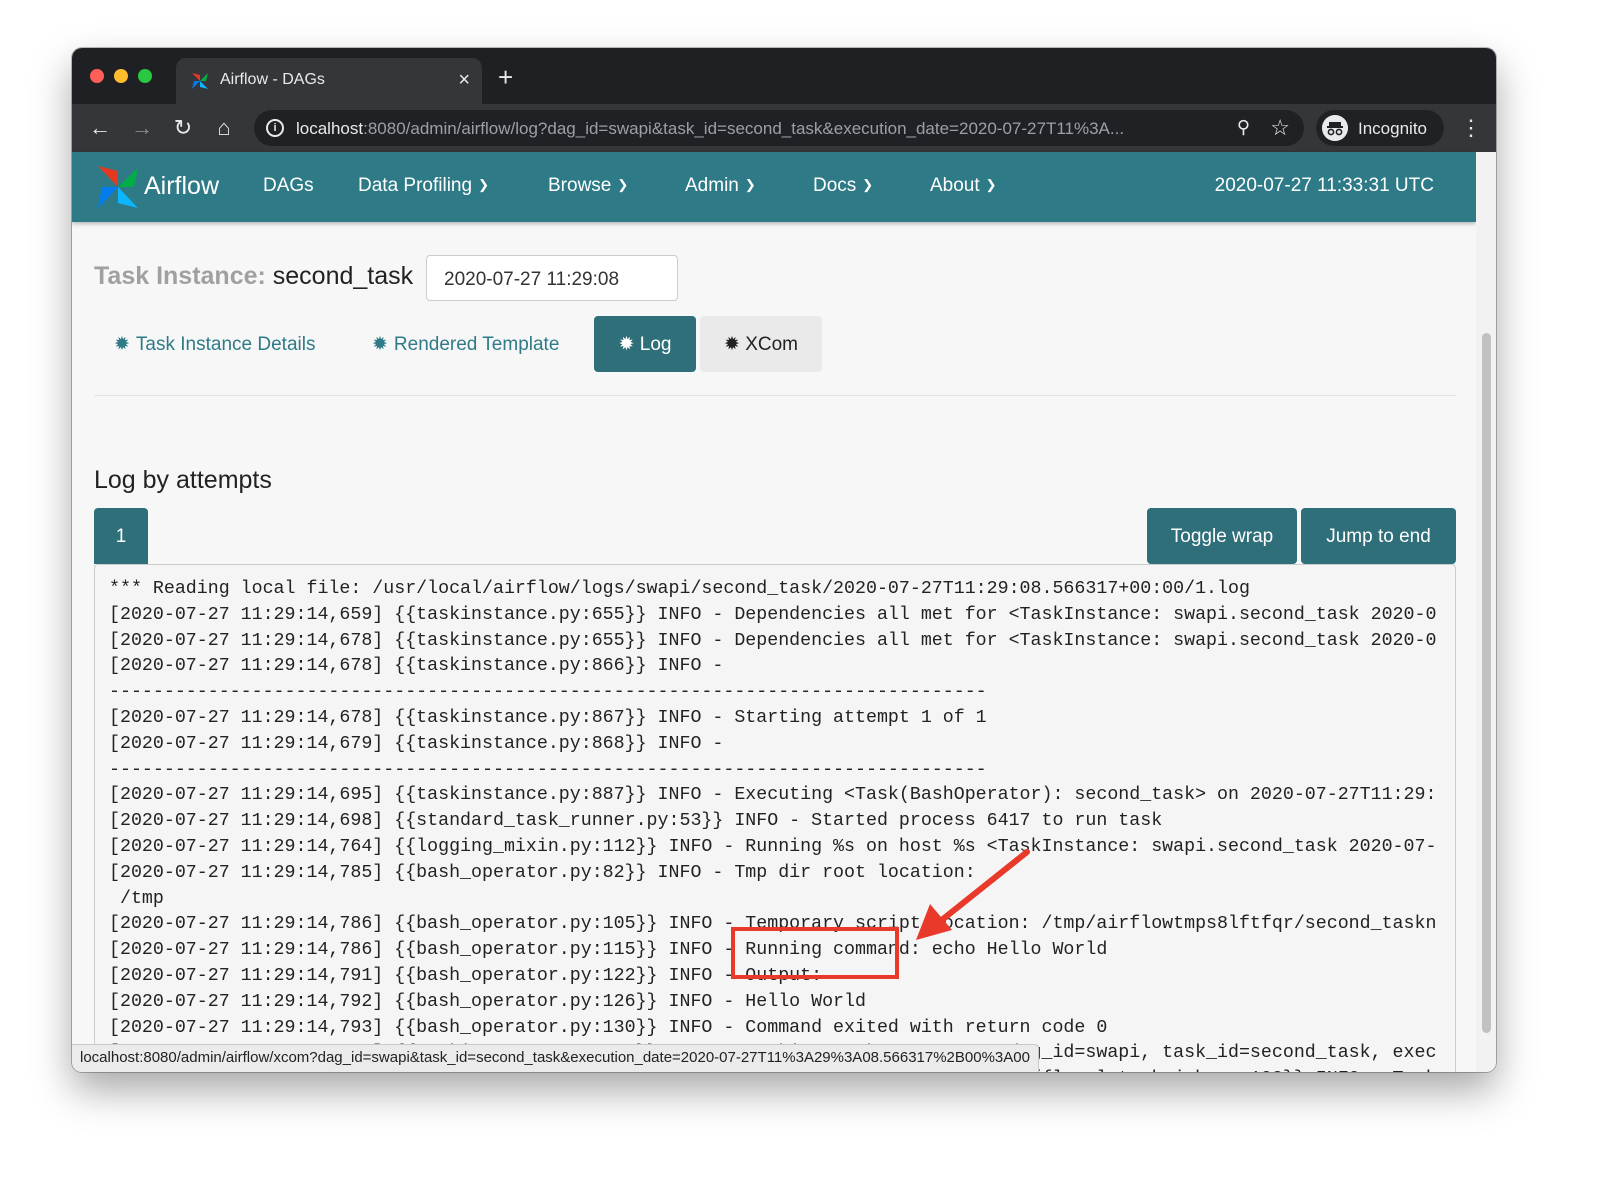 This screenshot has width=1600, height=1191. Describe the element at coordinates (118, 187) in the screenshot. I see `airflow-logo-icon` at that location.